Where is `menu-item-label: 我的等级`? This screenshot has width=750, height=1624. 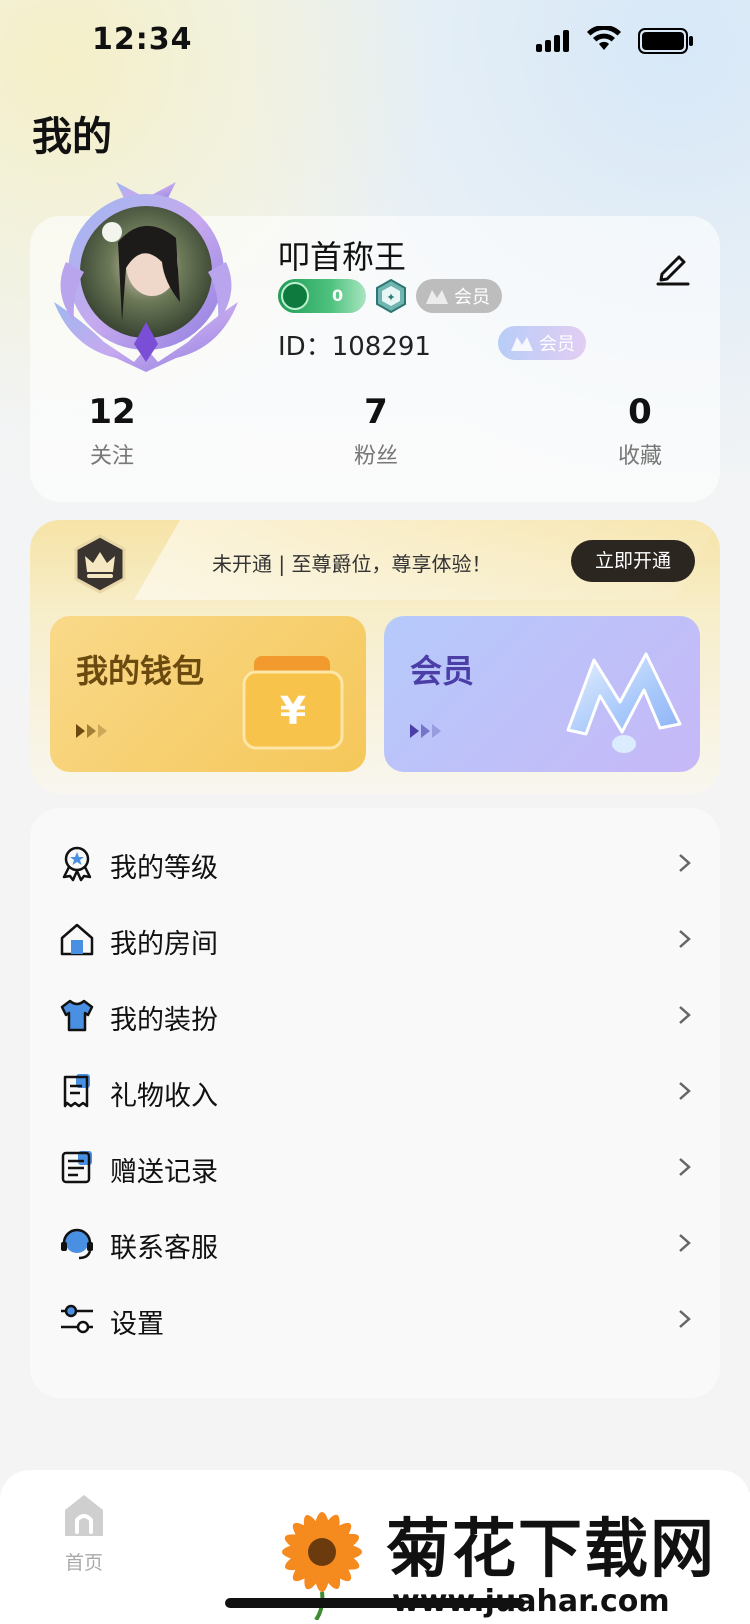 menu-item-label: 我的等级 is located at coordinates (164, 868).